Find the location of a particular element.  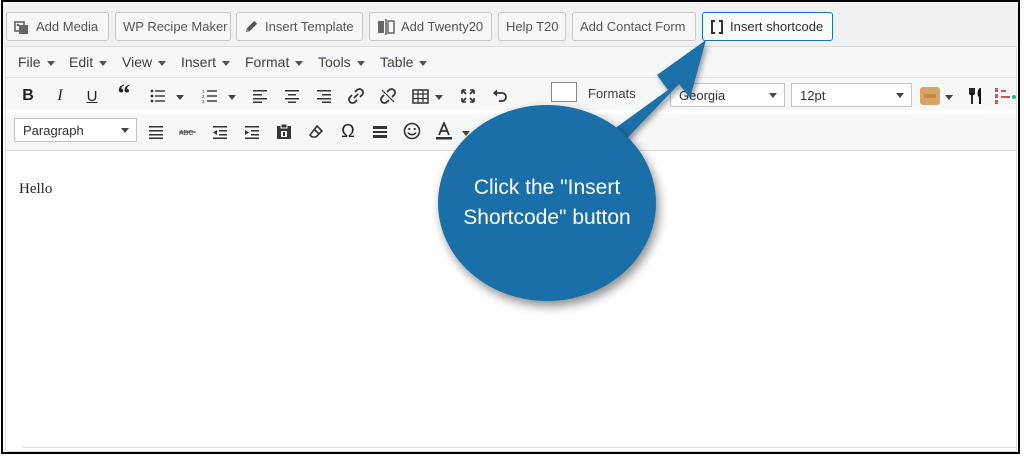

wp-recipe-maker-label: WP Recipe Maker is located at coordinates (175, 26).